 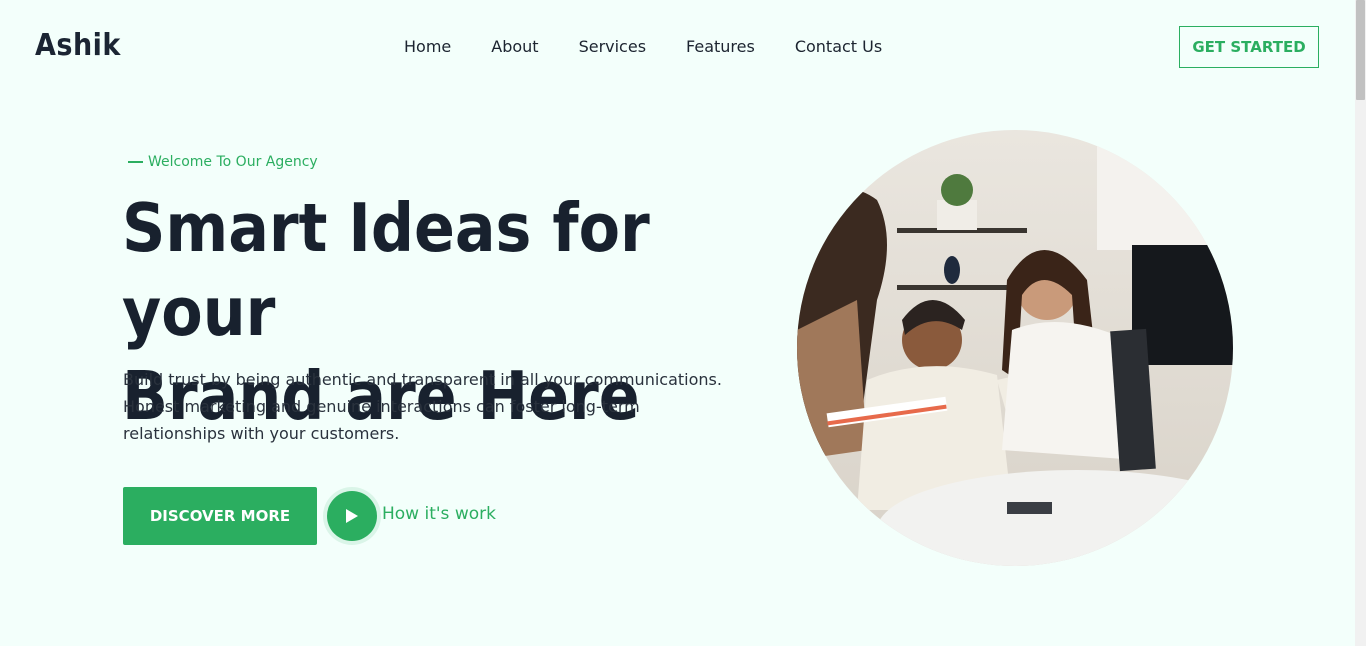 I want to click on nav-services: Services, so click(x=612, y=46).